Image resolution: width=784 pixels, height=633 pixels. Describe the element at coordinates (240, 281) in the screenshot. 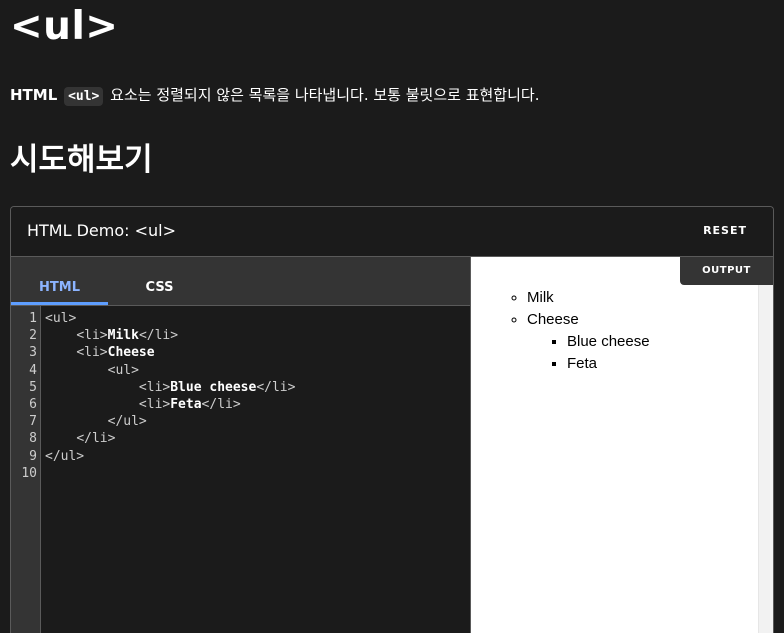

I see `editor-tabs: HTML CSS` at that location.